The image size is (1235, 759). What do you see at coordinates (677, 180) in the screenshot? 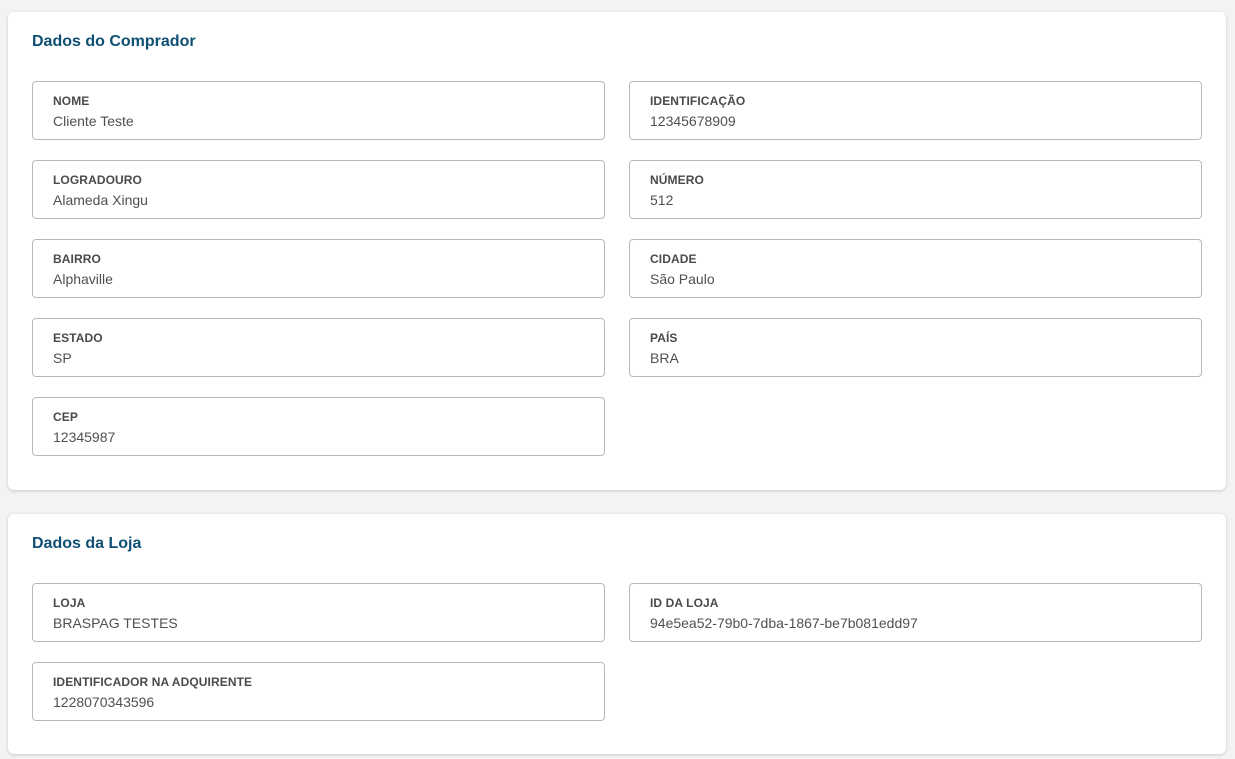
I see `field-label: NÚMERO` at bounding box center [677, 180].